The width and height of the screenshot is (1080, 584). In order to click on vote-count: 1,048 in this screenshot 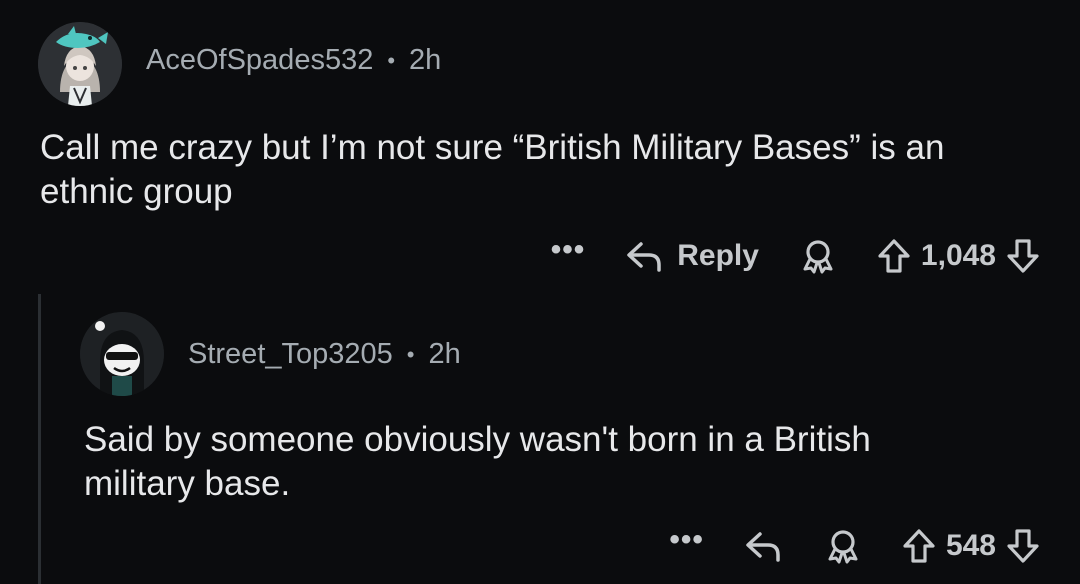, I will do `click(958, 255)`.